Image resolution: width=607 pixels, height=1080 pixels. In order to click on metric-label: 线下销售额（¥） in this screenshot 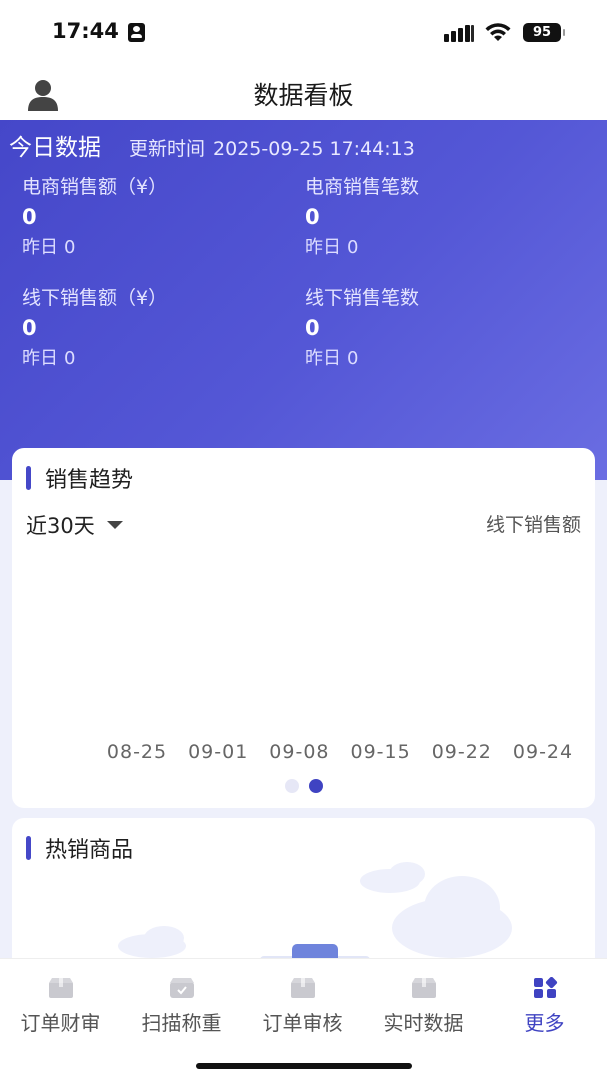, I will do `click(95, 298)`.